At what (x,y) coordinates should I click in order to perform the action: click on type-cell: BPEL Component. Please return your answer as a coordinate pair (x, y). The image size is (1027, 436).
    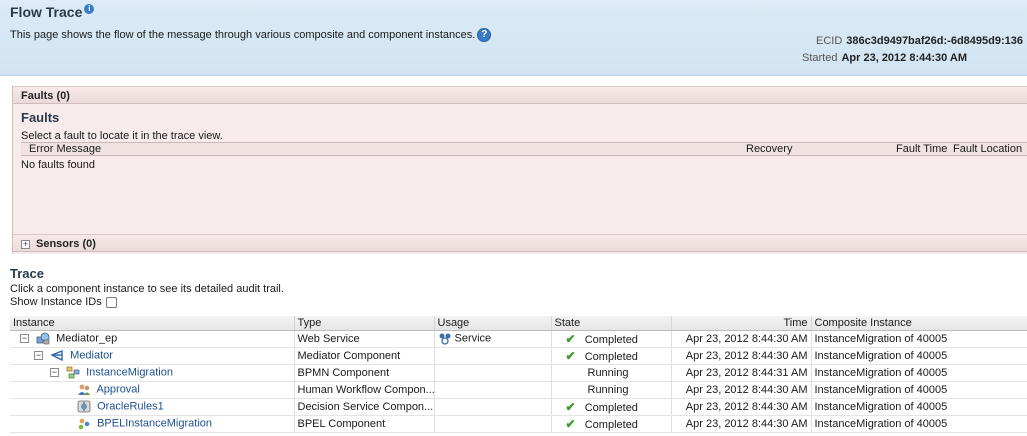
    Looking at the image, I should click on (364, 424).